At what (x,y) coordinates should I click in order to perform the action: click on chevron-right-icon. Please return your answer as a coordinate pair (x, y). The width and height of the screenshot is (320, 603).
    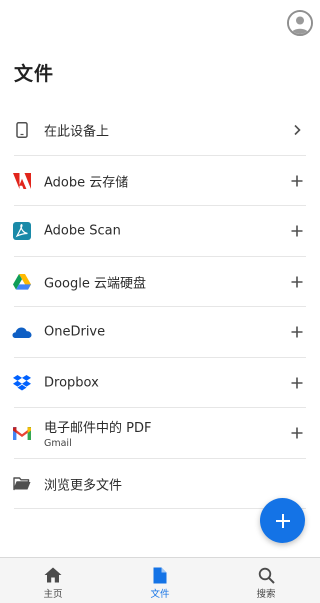
    Looking at the image, I should click on (297, 130).